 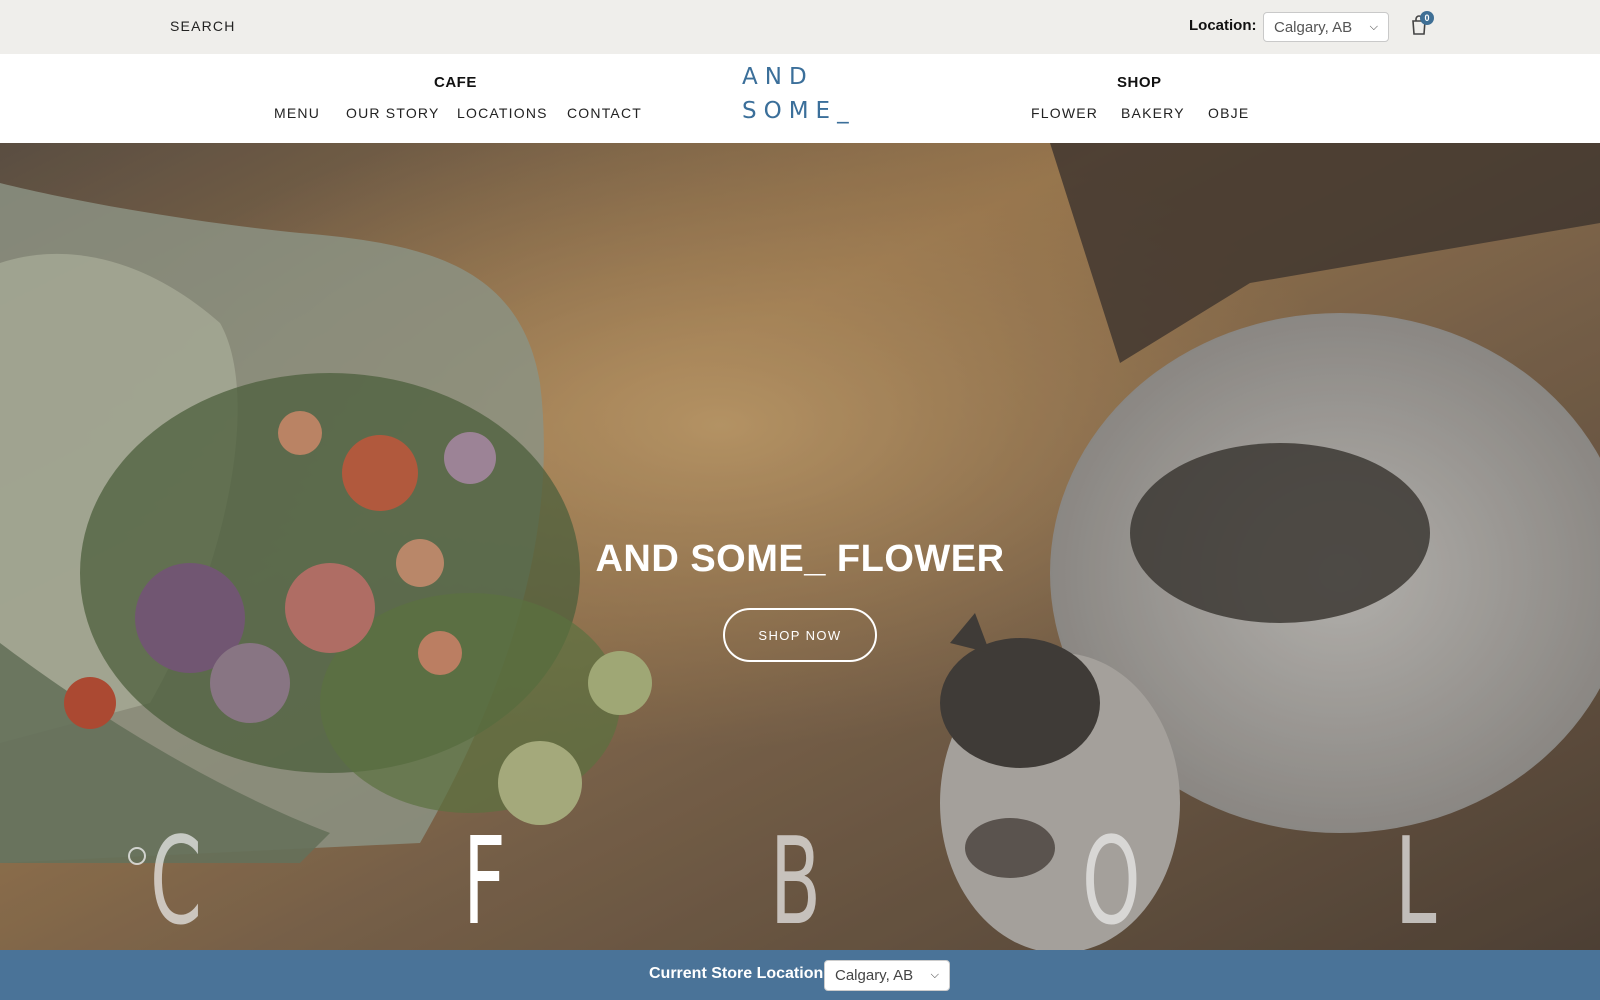 I want to click on store-location-select: Calgary, AB ⌵, so click(x=887, y=975).